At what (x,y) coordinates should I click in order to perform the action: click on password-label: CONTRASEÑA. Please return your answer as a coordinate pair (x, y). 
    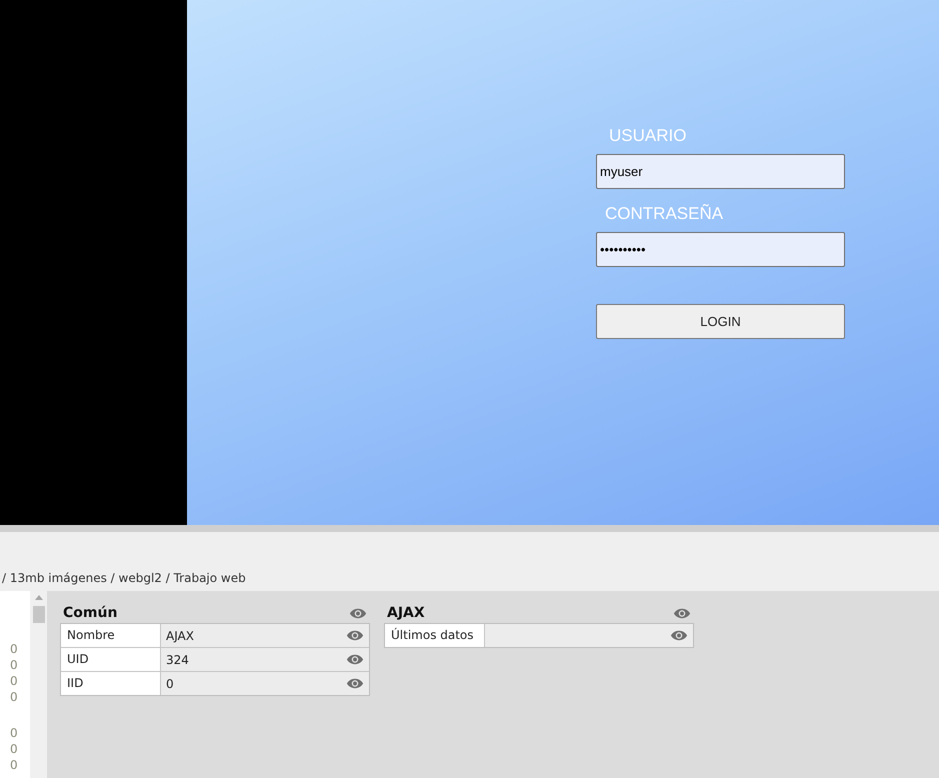
    Looking at the image, I should click on (664, 214).